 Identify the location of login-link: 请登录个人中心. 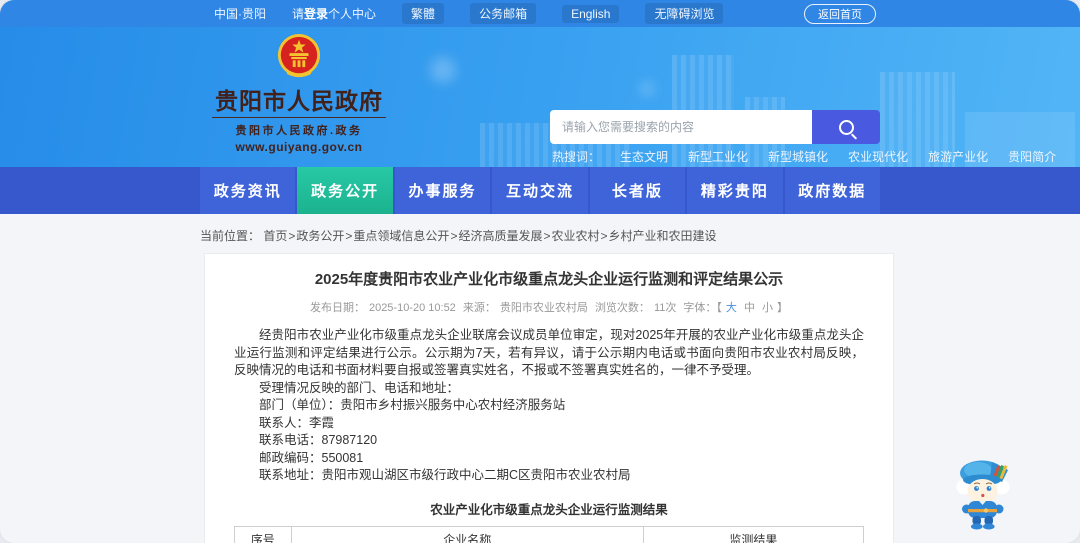
(334, 13).